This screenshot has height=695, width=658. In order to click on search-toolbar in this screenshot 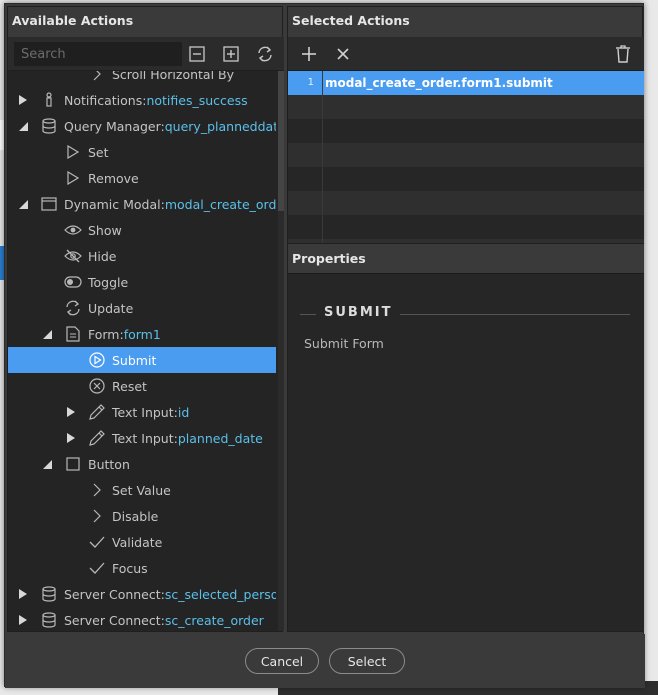, I will do `click(146, 54)`.